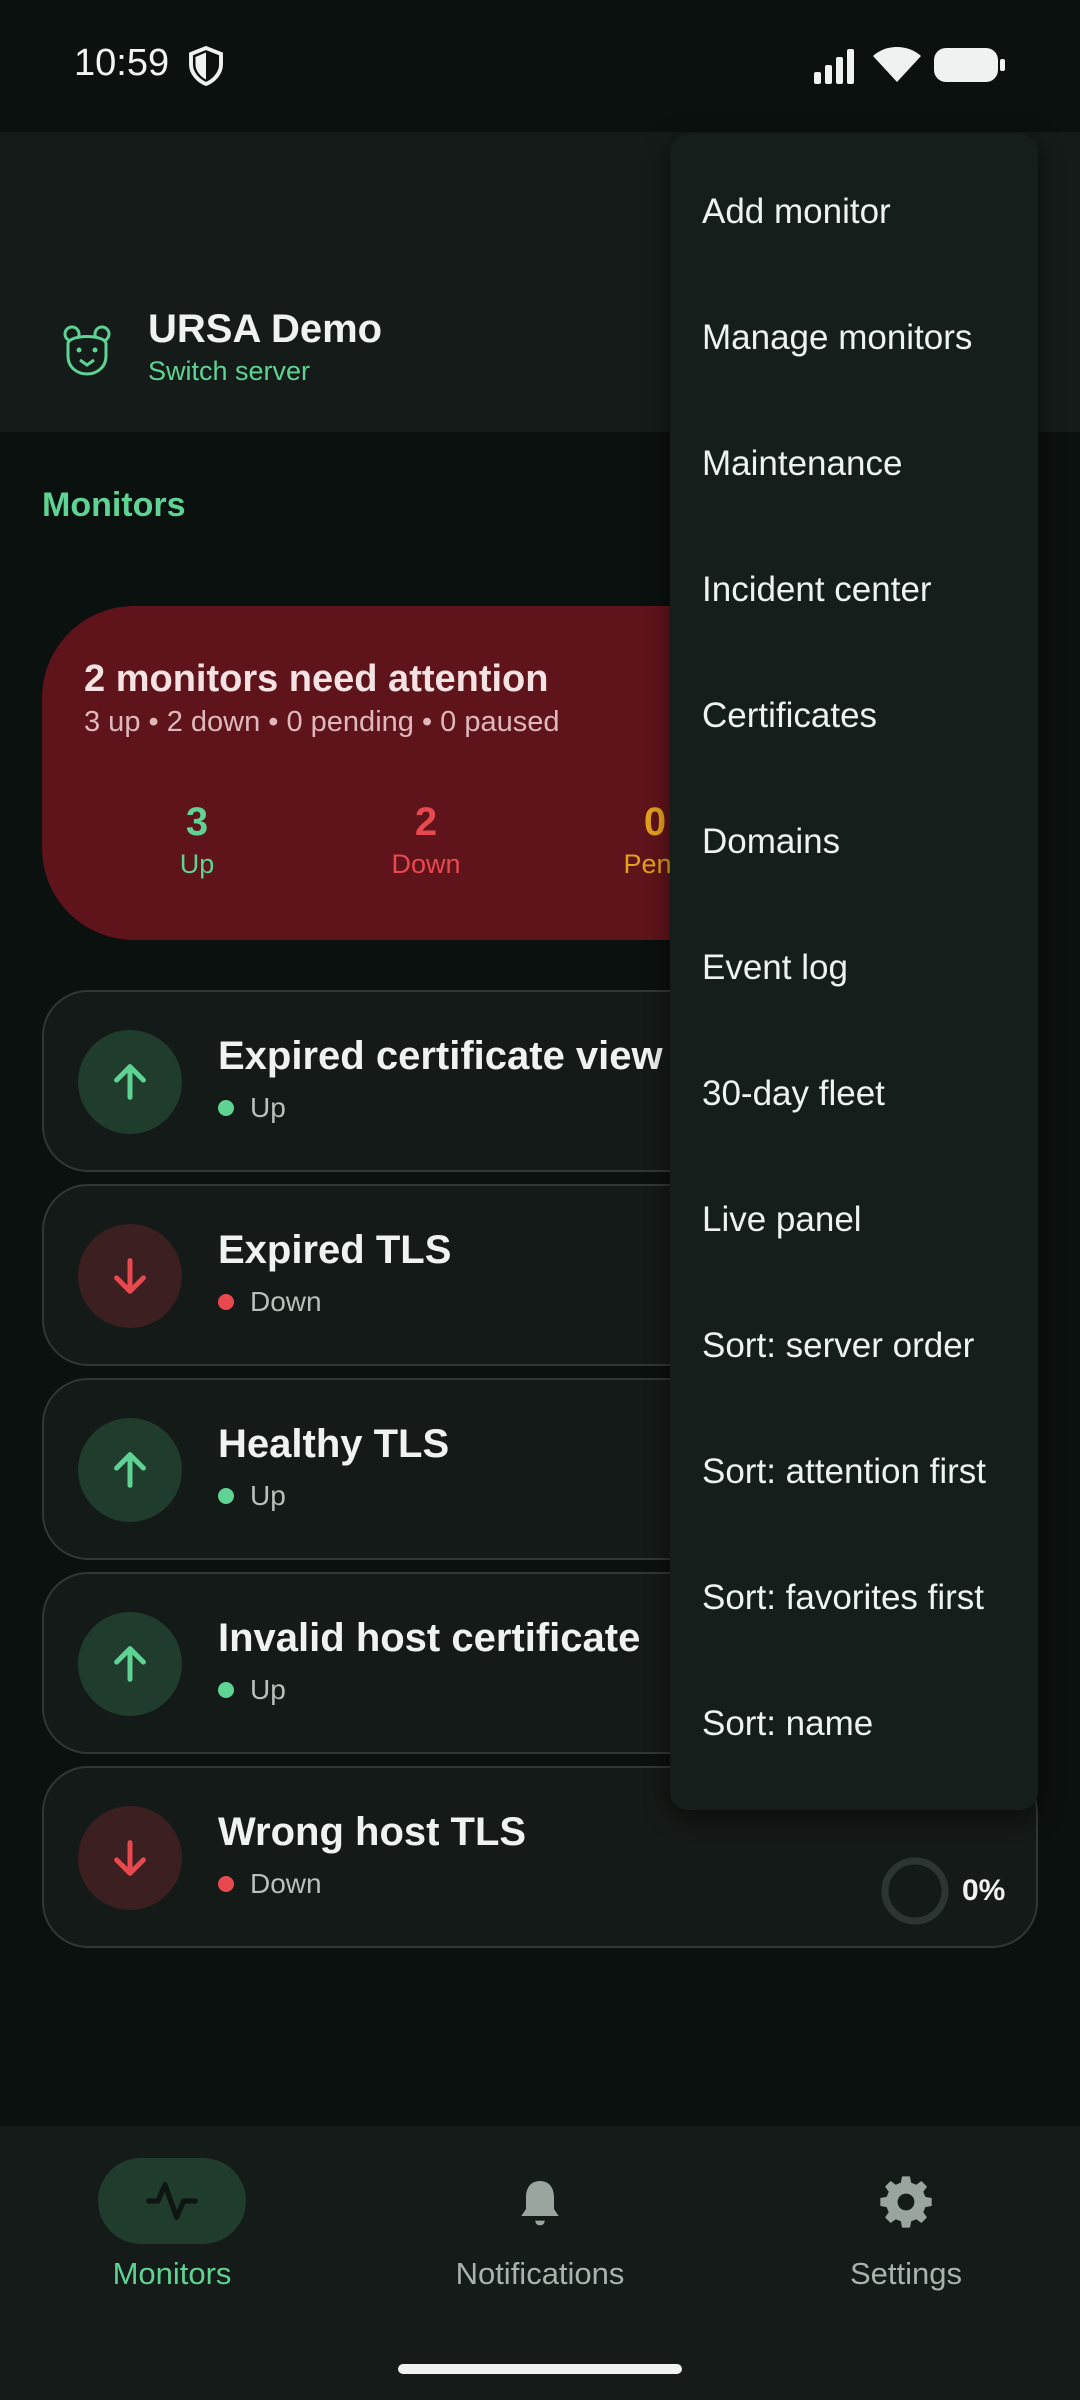  What do you see at coordinates (793, 1094) in the screenshot?
I see `menu-item-30-day-fleet: 30-day fleet` at bounding box center [793, 1094].